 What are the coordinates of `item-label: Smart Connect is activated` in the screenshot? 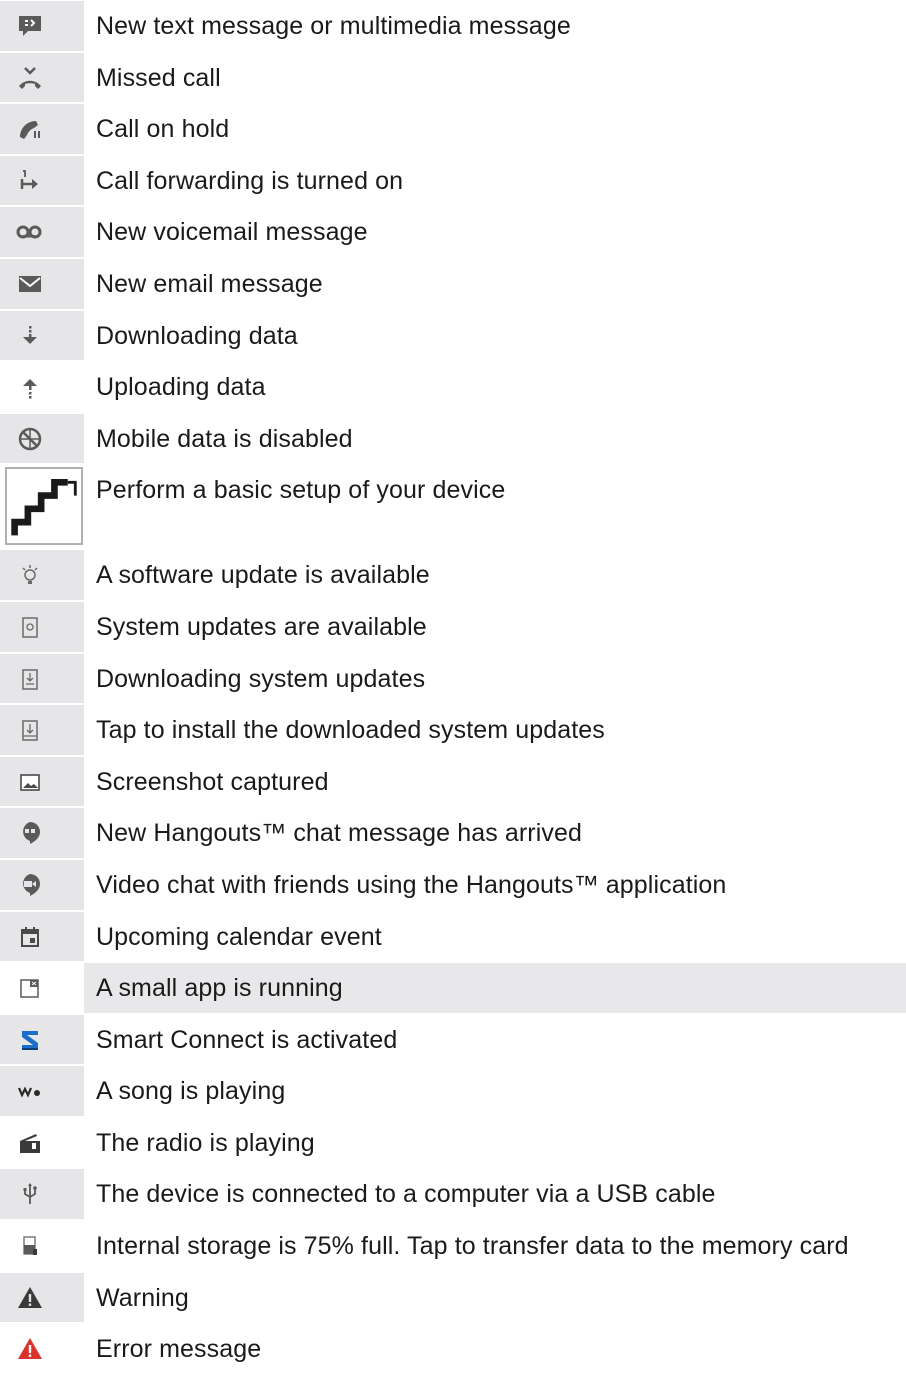 It's located at (247, 1039).